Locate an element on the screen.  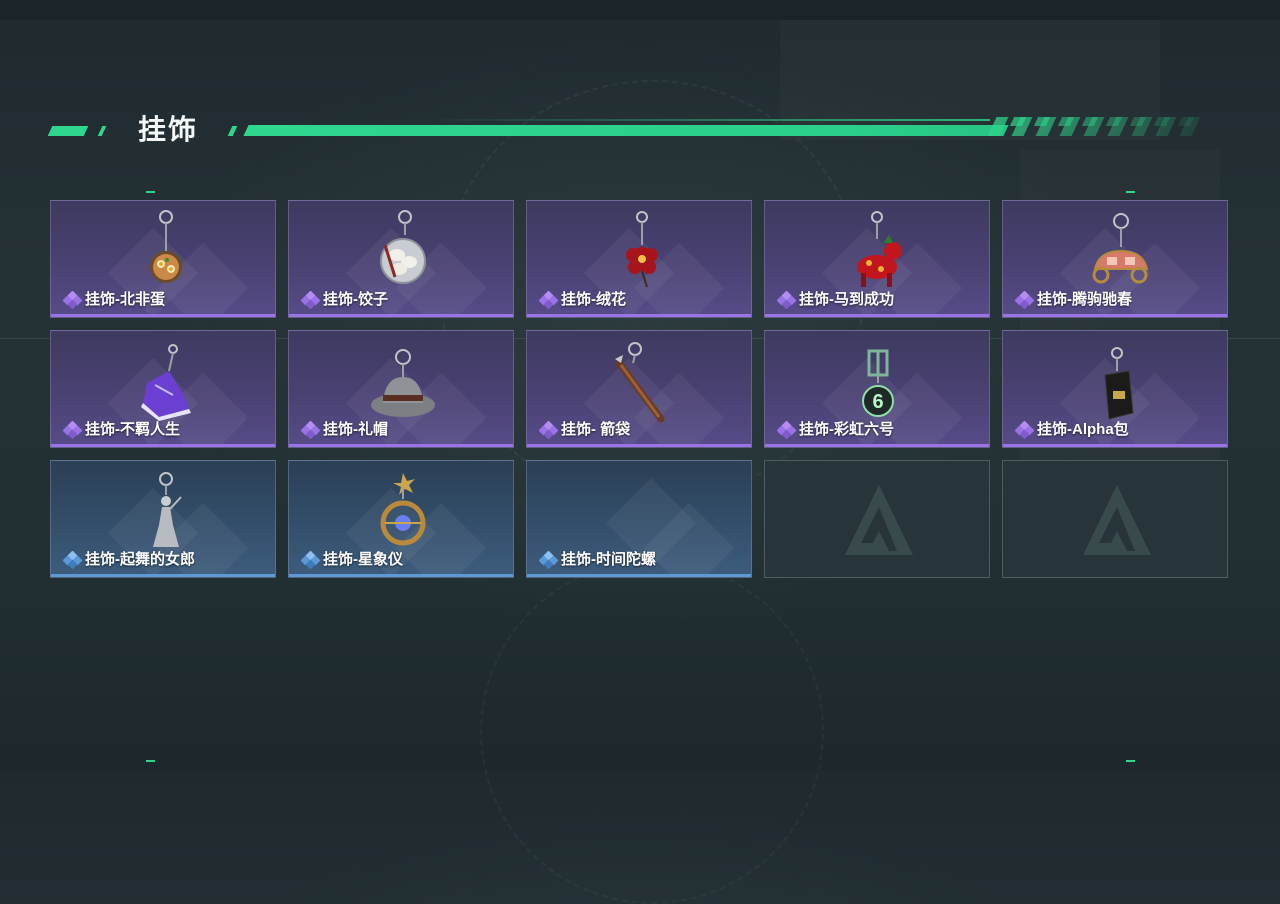
dancer-charm-icon is located at coordinates (167, 509).